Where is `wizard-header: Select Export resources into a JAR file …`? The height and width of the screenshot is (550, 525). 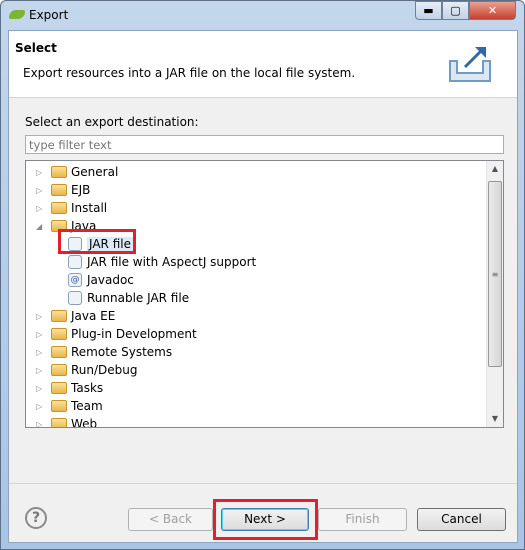
wizard-header: Select Export resources into a JAR file … is located at coordinates (263, 64).